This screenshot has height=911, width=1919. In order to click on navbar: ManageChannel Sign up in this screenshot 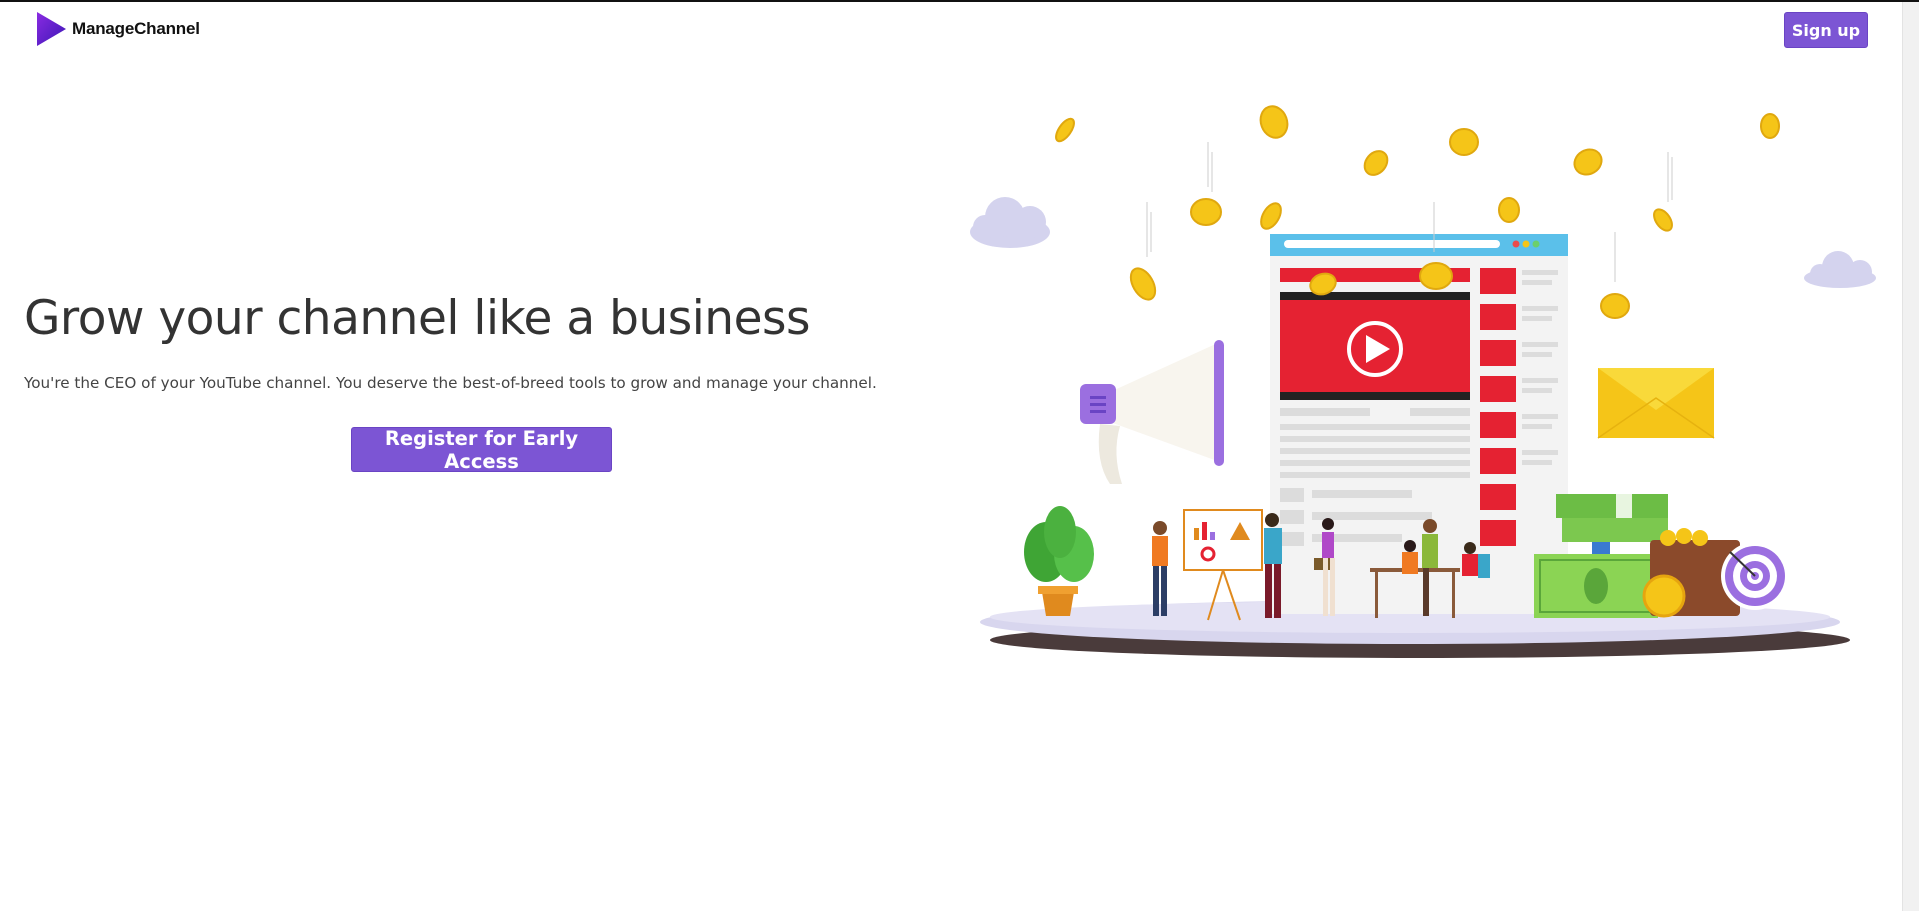, I will do `click(950, 30)`.